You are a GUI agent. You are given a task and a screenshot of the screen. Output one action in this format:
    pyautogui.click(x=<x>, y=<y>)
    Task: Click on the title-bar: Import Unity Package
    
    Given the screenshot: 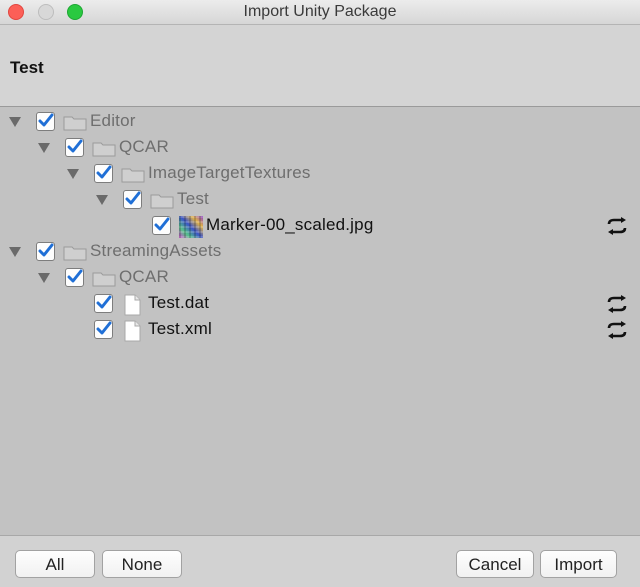 What is the action you would take?
    pyautogui.click(x=320, y=12)
    